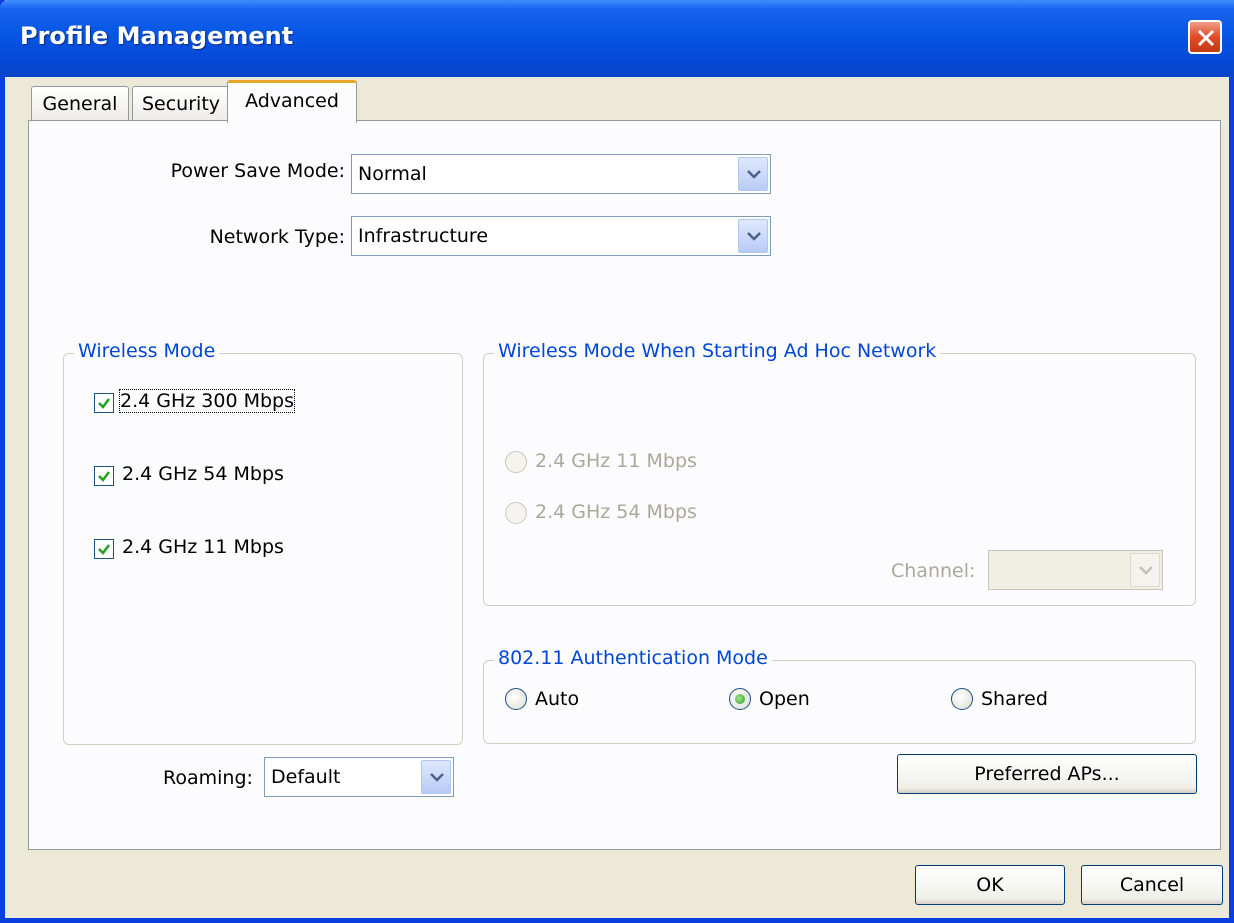 This screenshot has width=1234, height=923. What do you see at coordinates (561, 174) in the screenshot?
I see `power-save-mode-dropdown: Normal` at bounding box center [561, 174].